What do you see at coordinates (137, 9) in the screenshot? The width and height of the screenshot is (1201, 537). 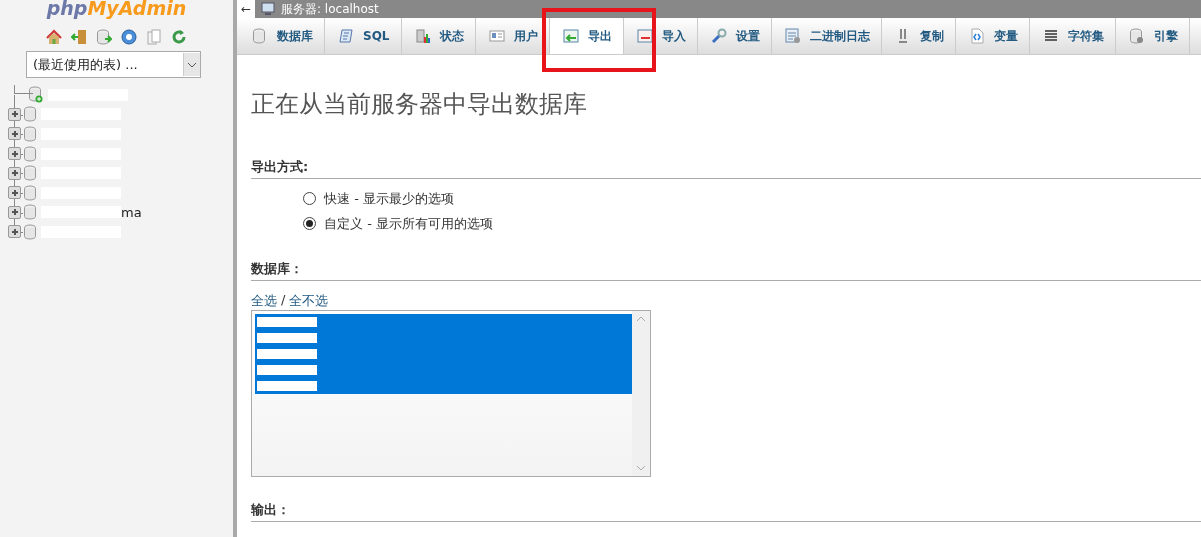 I see `logo-text: MyAdmin` at bounding box center [137, 9].